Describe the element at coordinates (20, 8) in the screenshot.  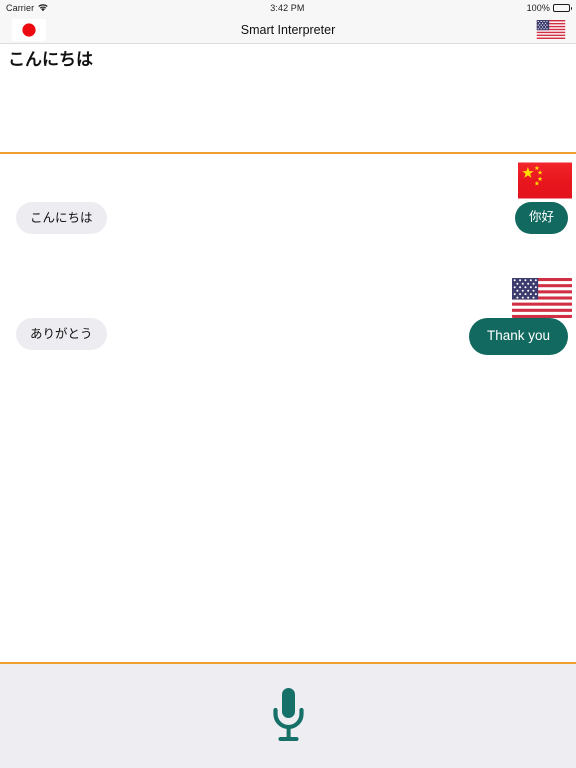
I see `carrier-label: Carrier` at that location.